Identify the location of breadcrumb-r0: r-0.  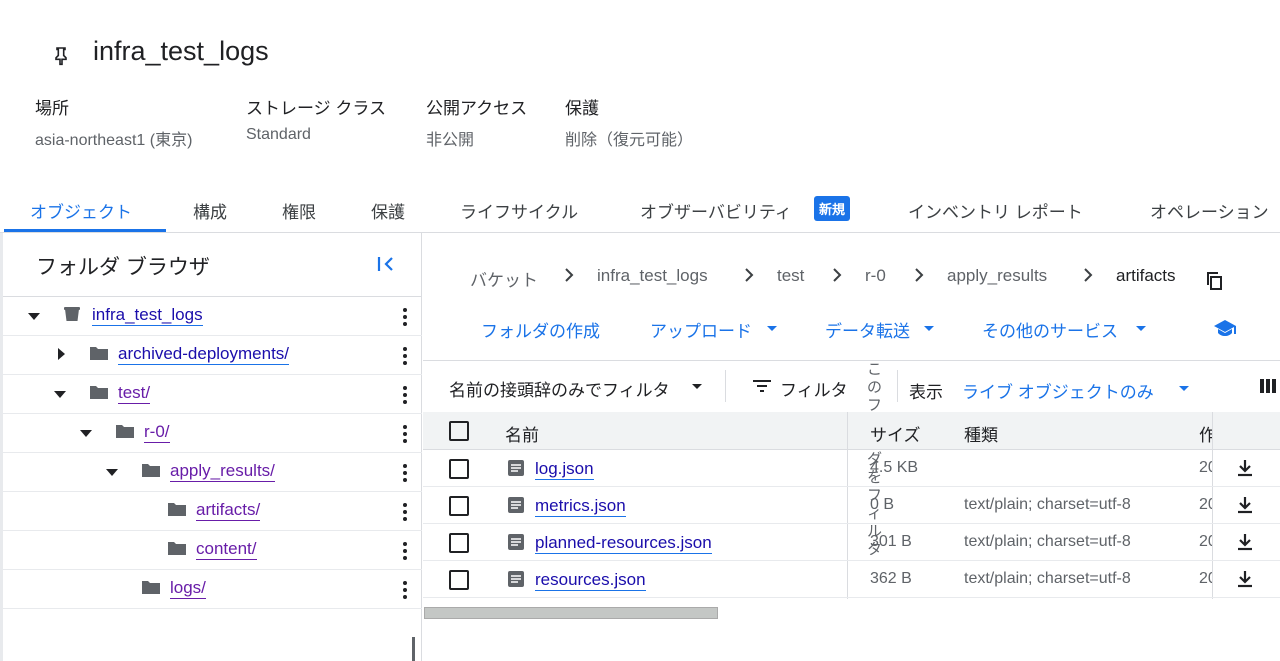
(875, 276).